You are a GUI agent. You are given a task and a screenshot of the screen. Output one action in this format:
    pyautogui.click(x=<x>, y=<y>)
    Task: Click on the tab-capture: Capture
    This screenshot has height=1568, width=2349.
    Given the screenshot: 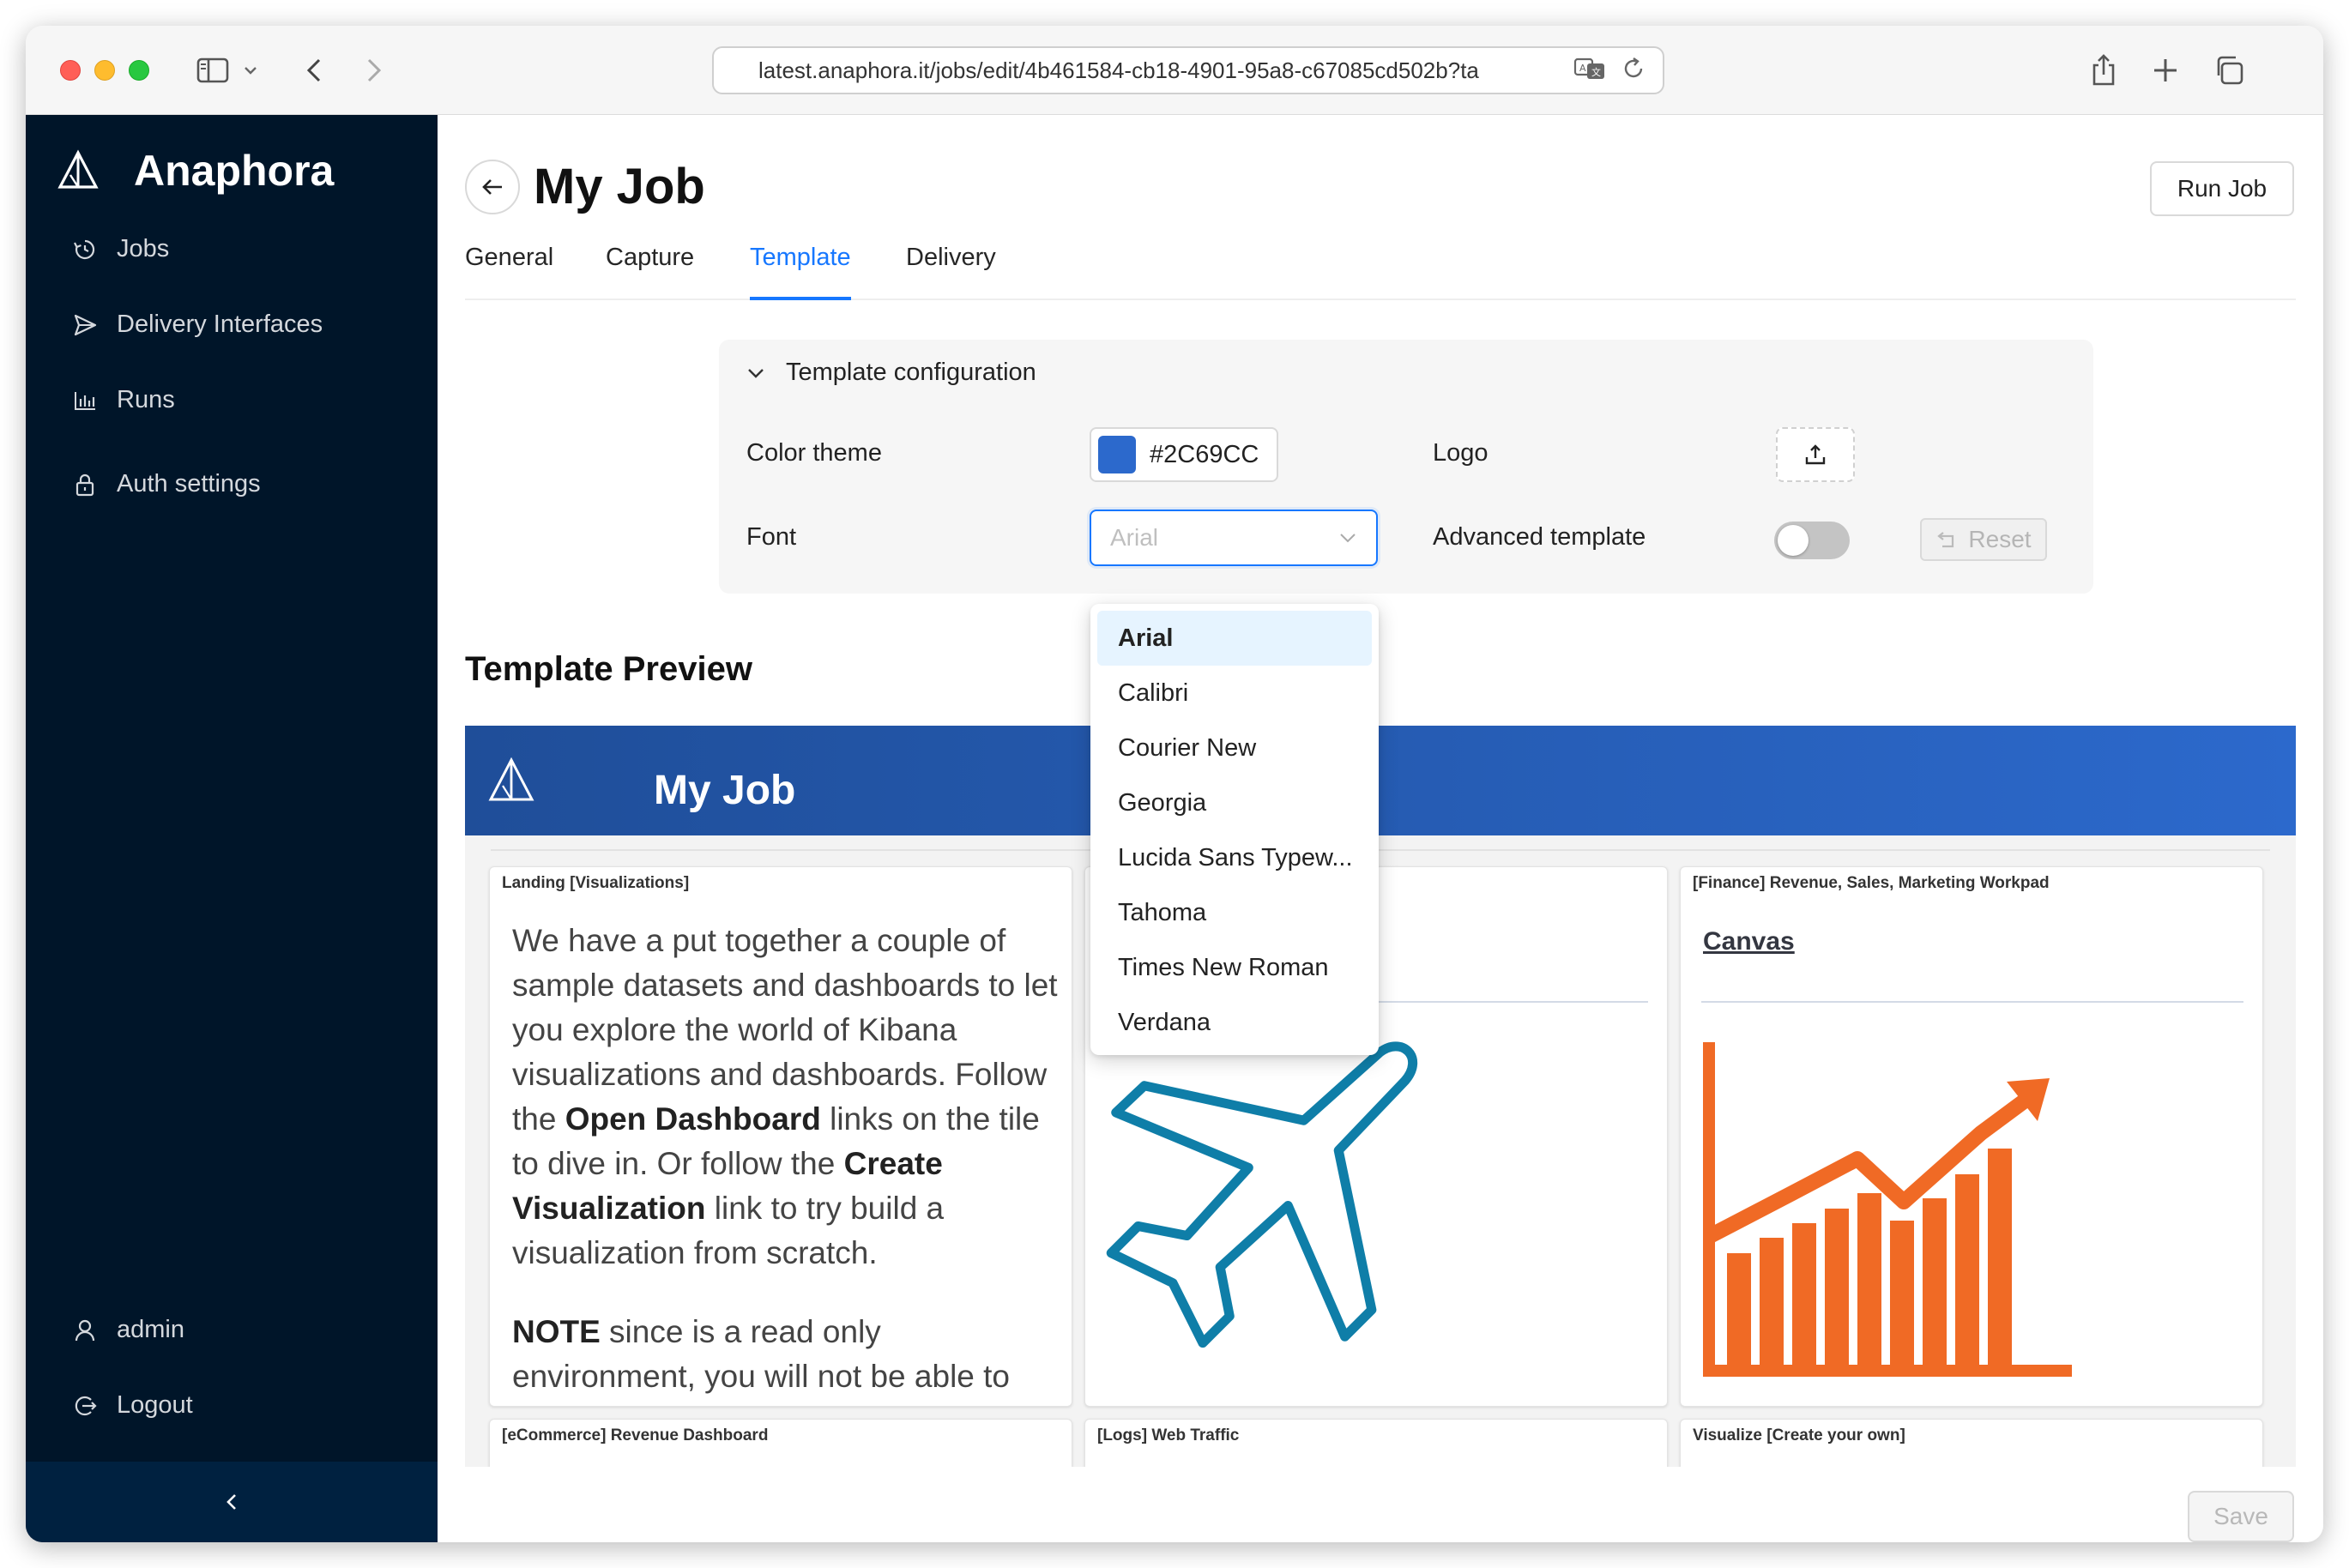 What is the action you would take?
    pyautogui.click(x=650, y=272)
    